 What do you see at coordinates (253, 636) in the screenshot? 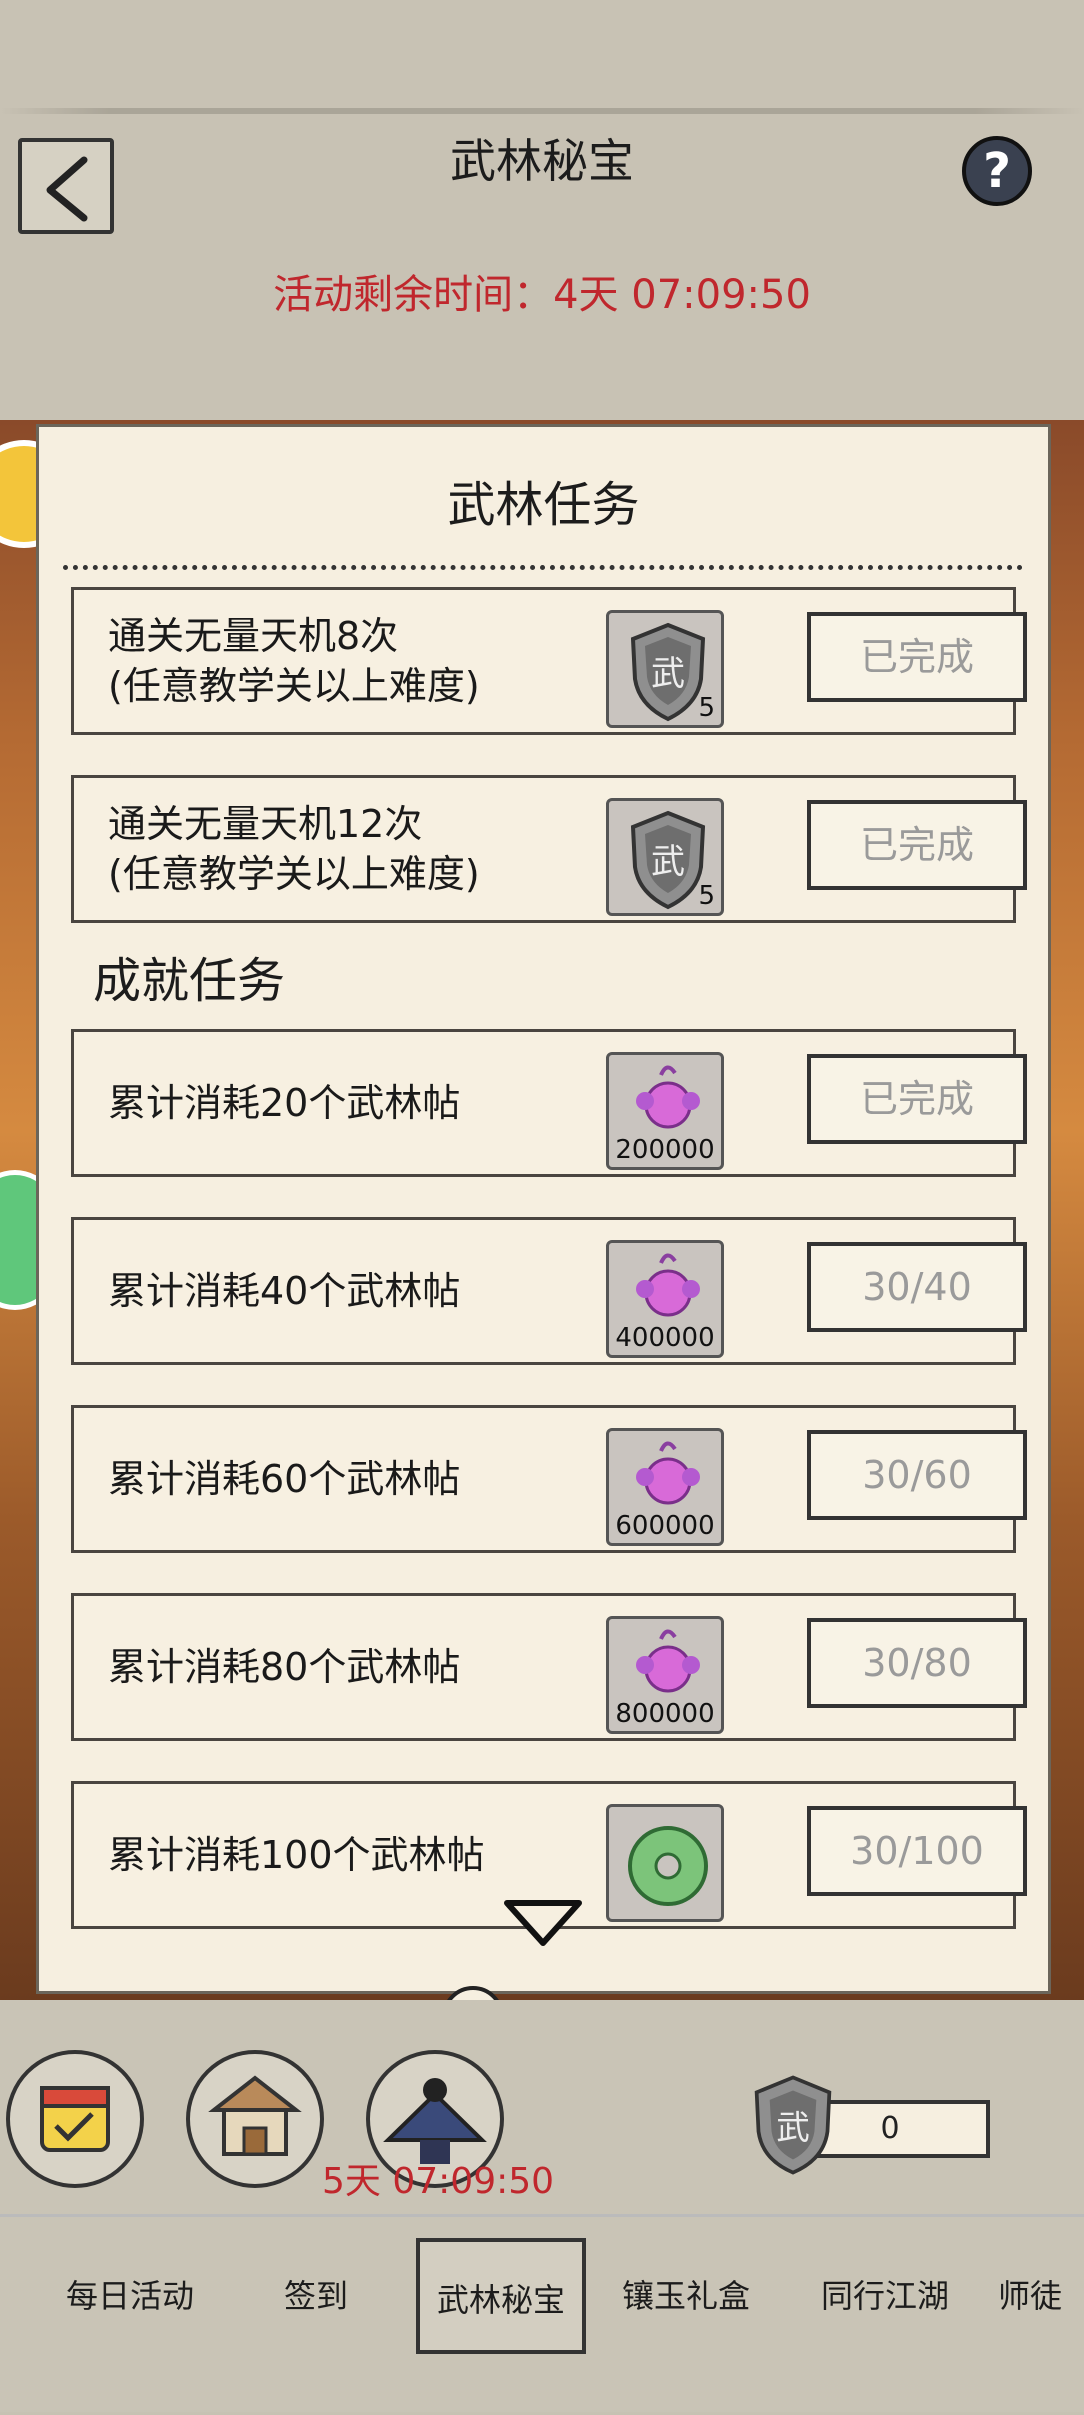
I see `task-label-line1: 通关无量天机8次` at bounding box center [253, 636].